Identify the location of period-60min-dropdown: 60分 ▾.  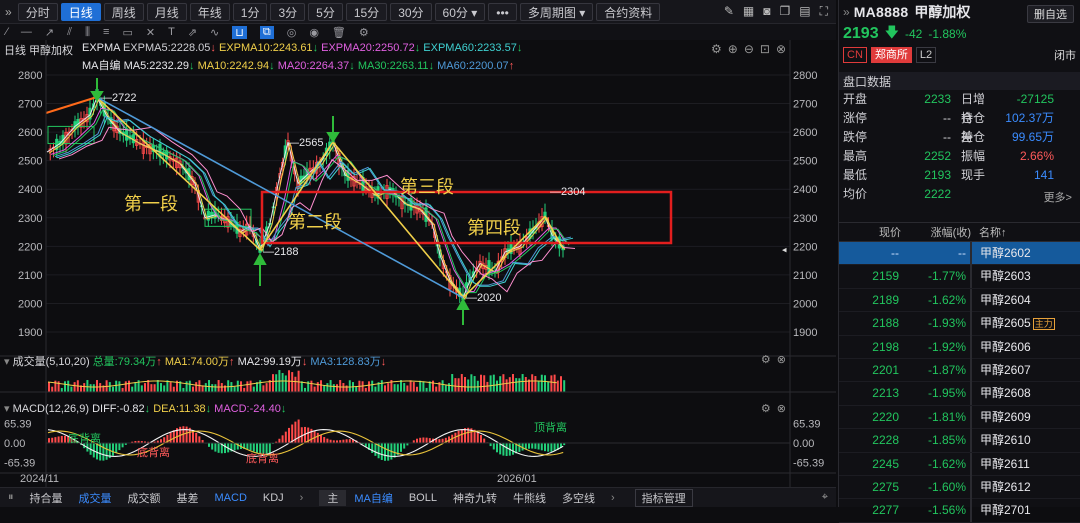
(460, 12).